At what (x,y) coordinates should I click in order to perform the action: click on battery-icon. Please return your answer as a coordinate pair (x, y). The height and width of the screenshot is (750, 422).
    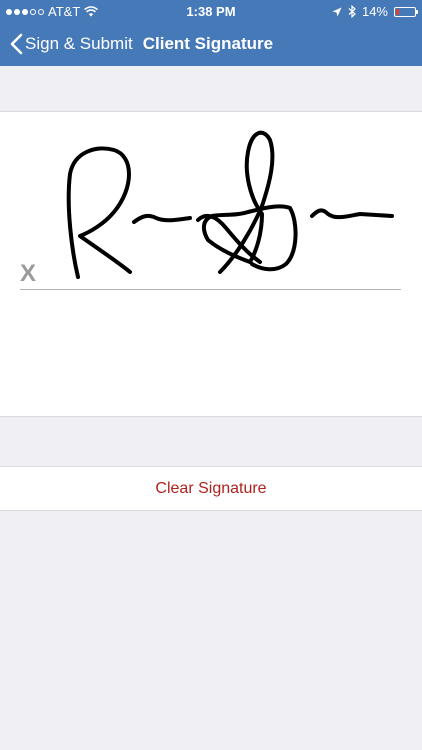
    Looking at the image, I should click on (406, 11).